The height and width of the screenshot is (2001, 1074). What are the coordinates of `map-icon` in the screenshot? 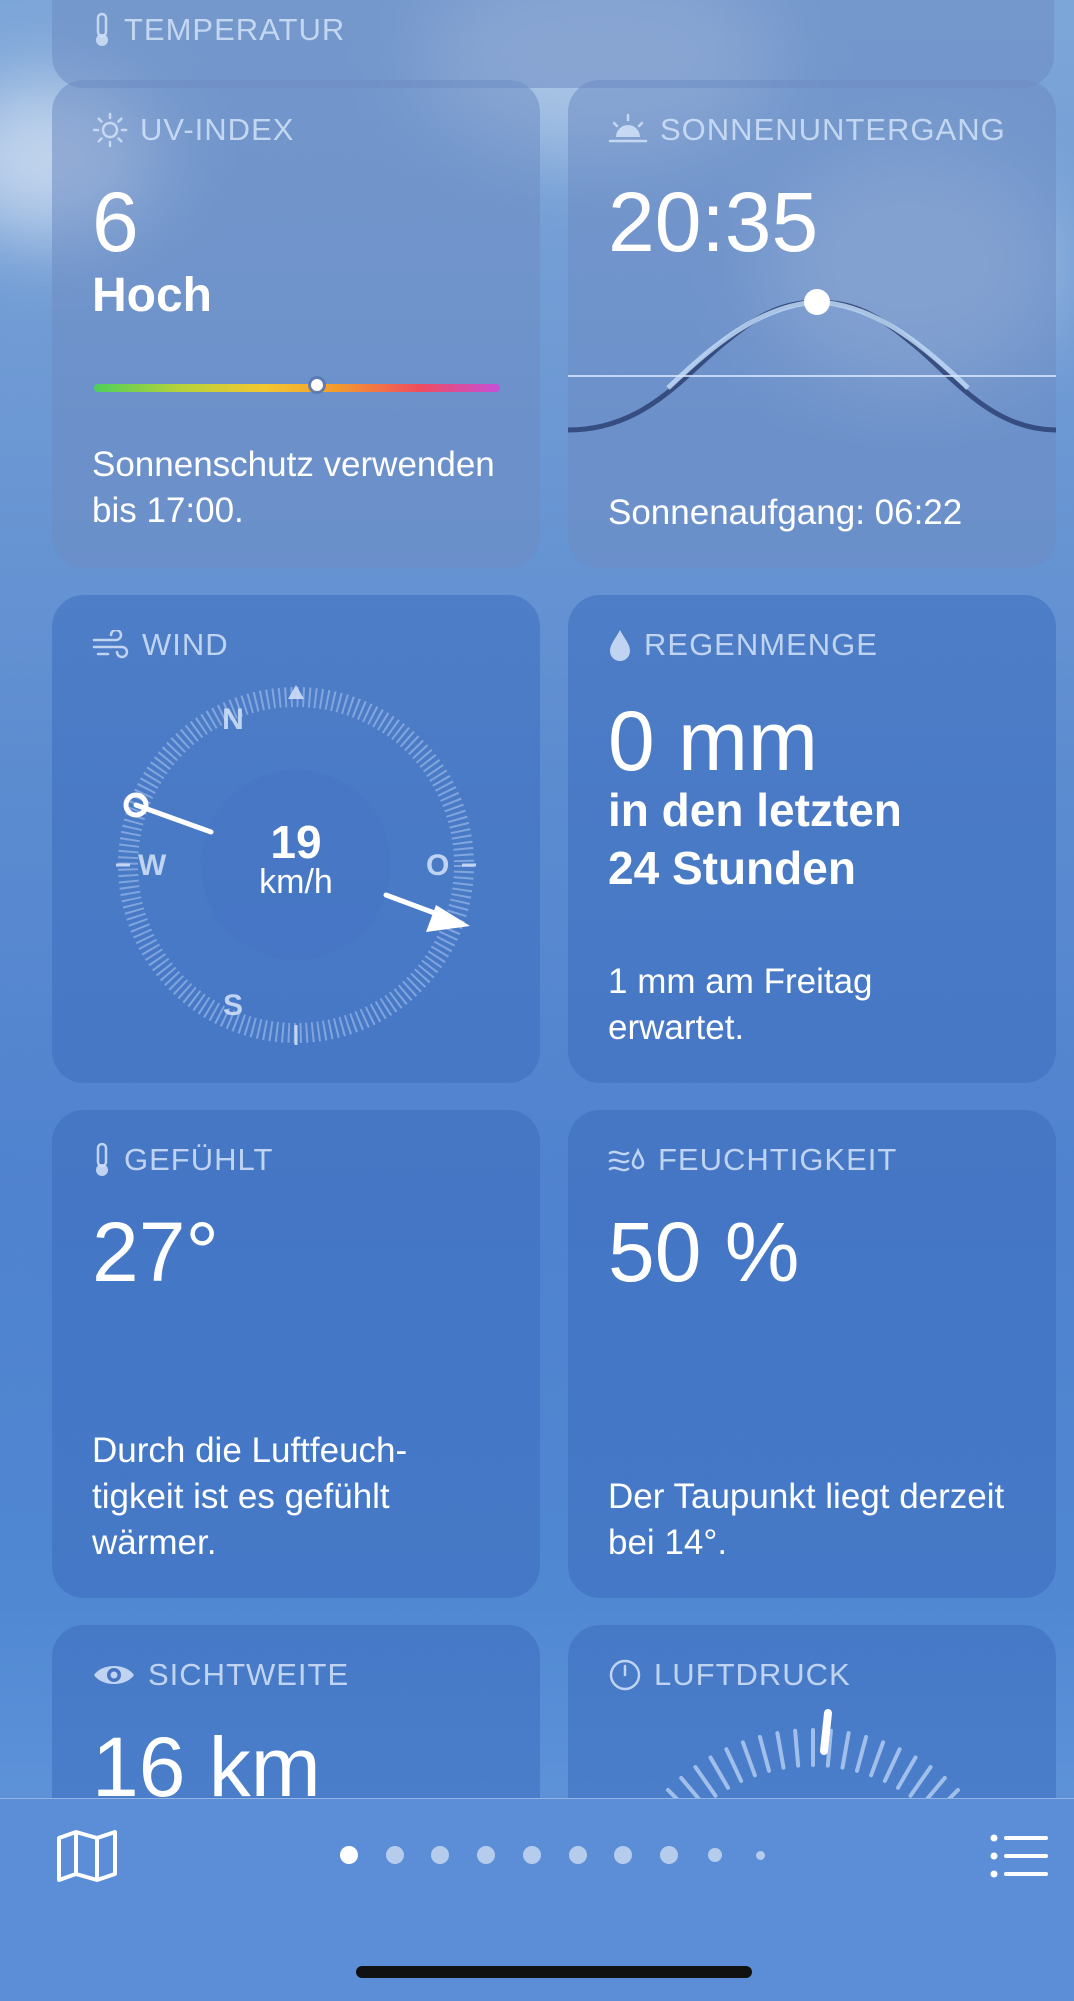 It's located at (87, 1856).